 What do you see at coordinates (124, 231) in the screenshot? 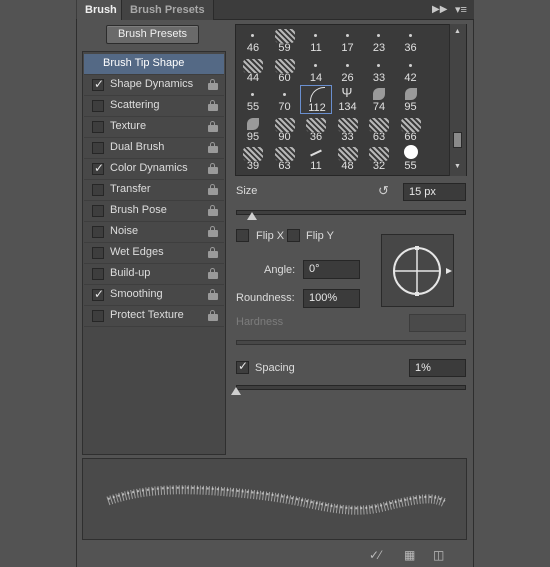
I see `option-label: Noise` at bounding box center [124, 231].